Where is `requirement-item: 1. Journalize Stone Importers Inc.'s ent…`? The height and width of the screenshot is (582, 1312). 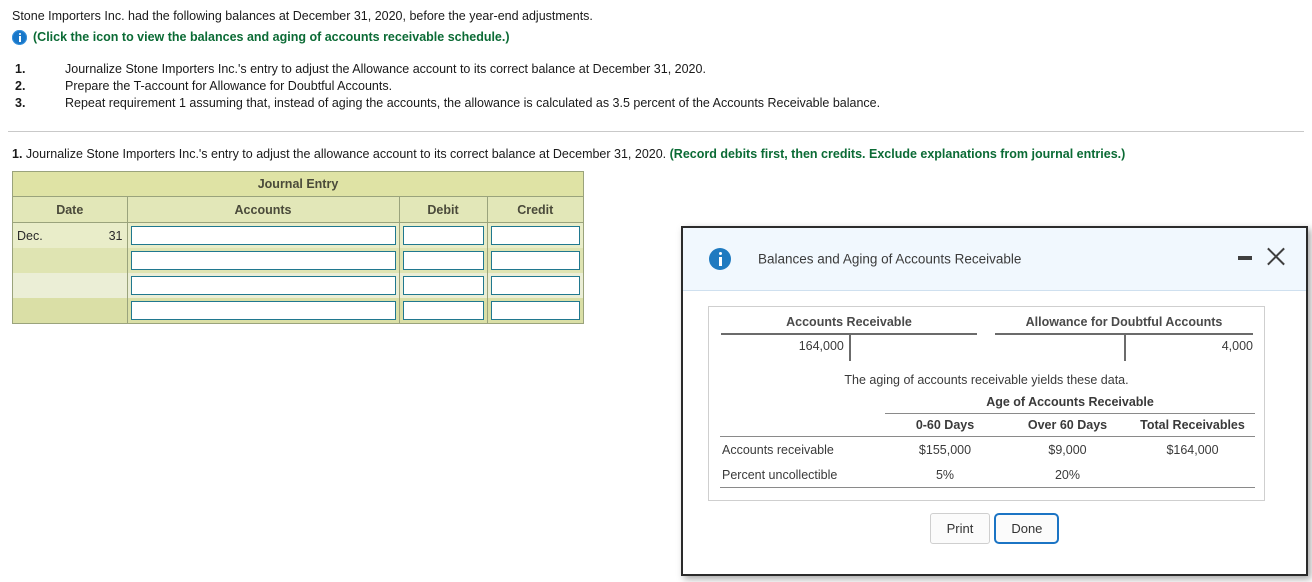 requirement-item: 1. Journalize Stone Importers Inc.'s ent… is located at coordinates (656, 70).